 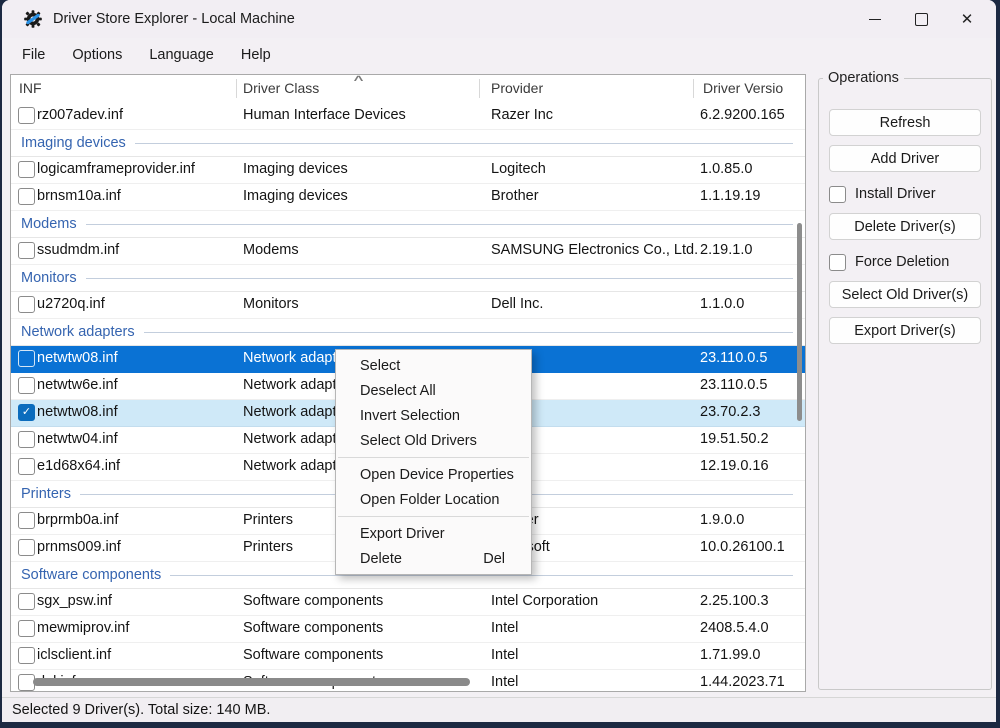 I want to click on cell-inf: brnsm10a.inf, so click(x=79, y=196).